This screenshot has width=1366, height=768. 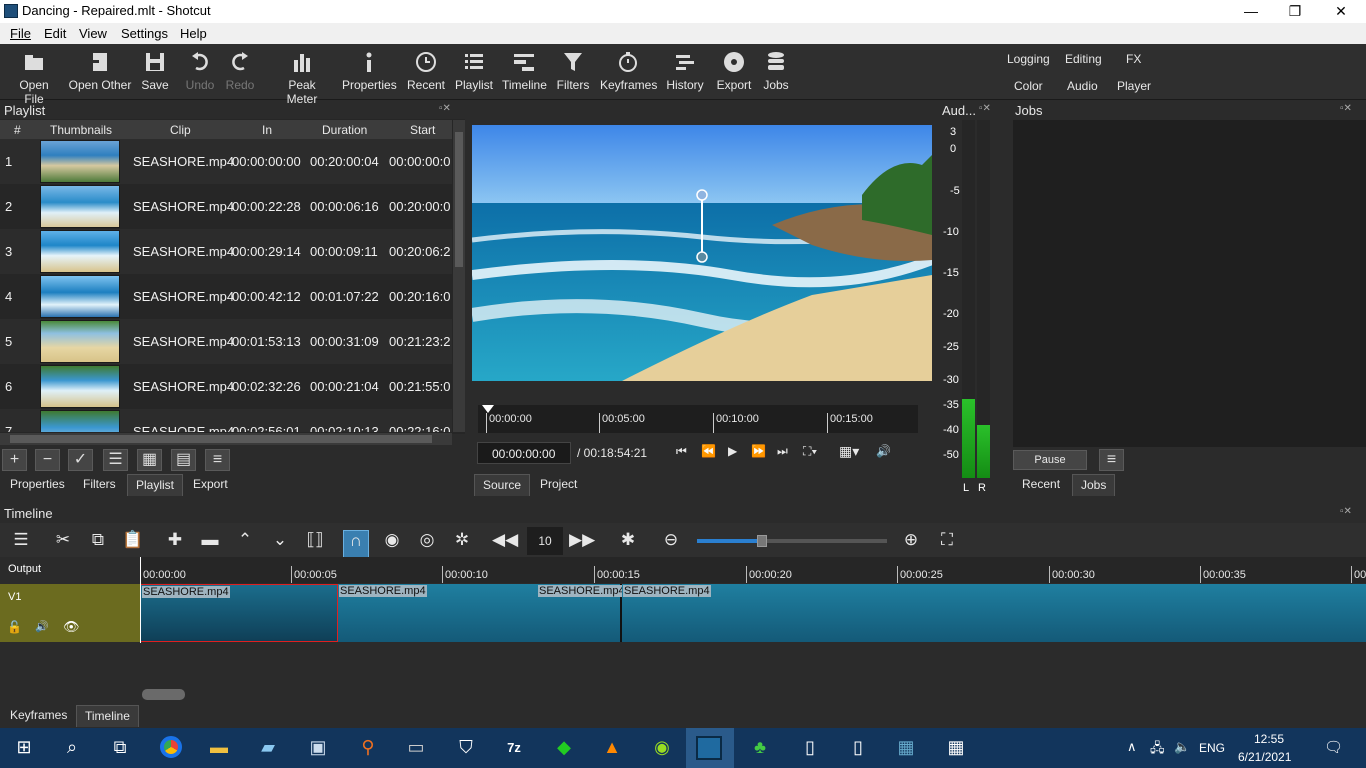 I want to click on skip-previous-icon: ⏮, so click(x=681, y=451).